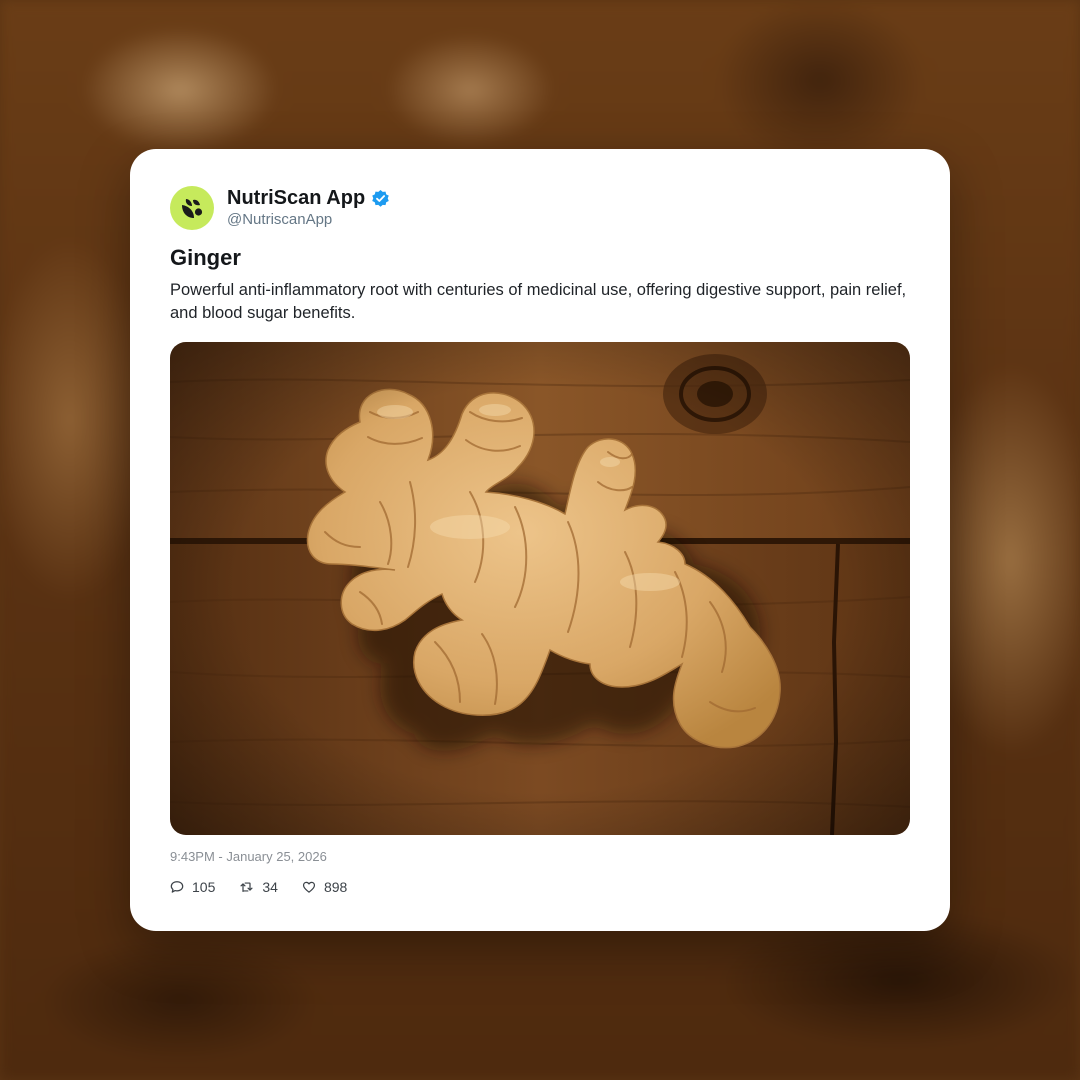  Describe the element at coordinates (380, 198) in the screenshot. I see `verified-badge-icon` at that location.